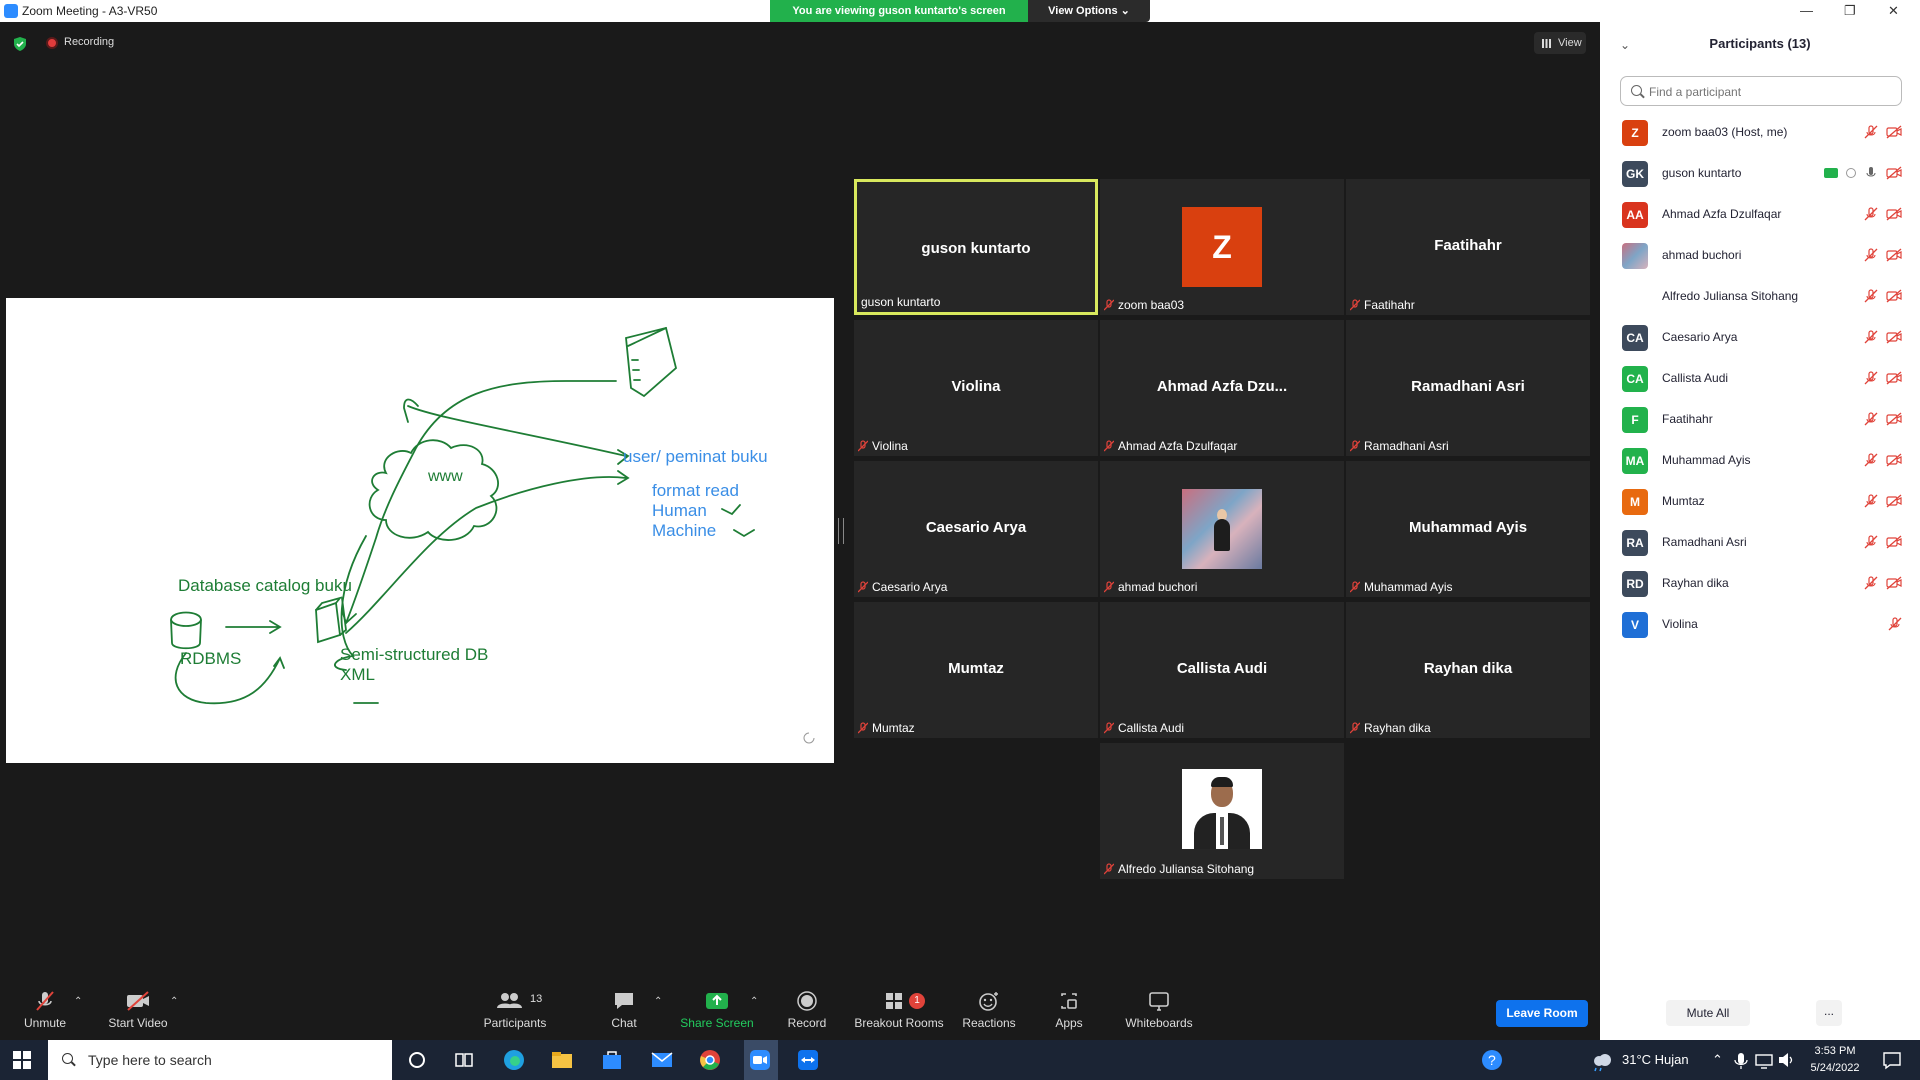 Image resolution: width=1920 pixels, height=1080 pixels. I want to click on video-tile: Caesario Arya Caesario Arya, so click(976, 529).